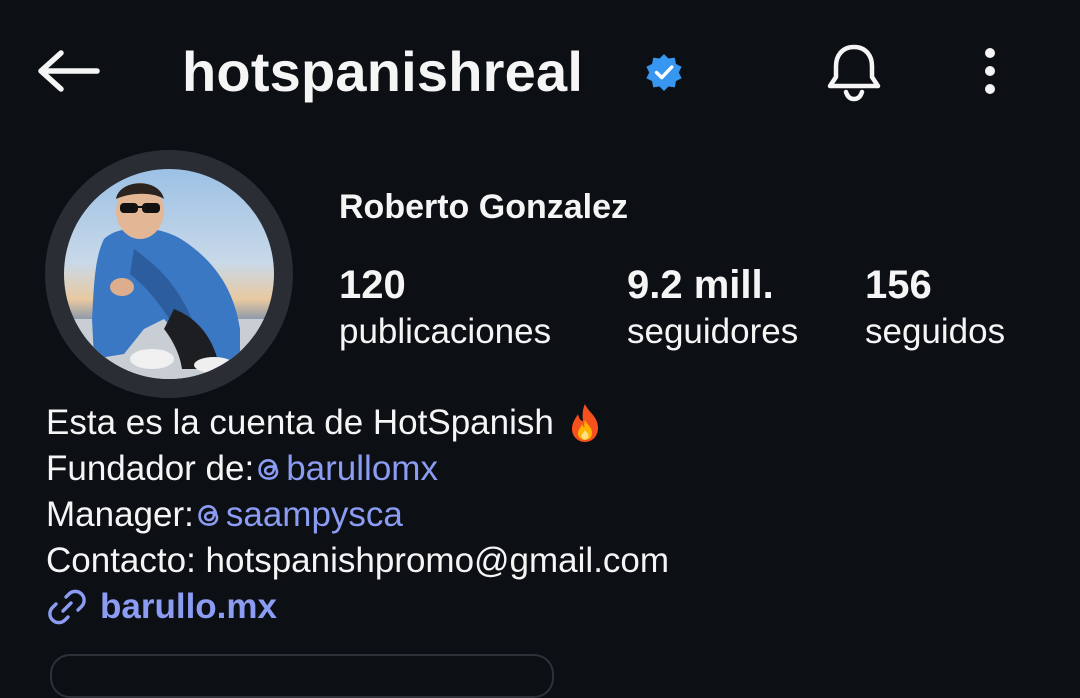  Describe the element at coordinates (898, 285) in the screenshot. I see `following-count: 156` at that location.